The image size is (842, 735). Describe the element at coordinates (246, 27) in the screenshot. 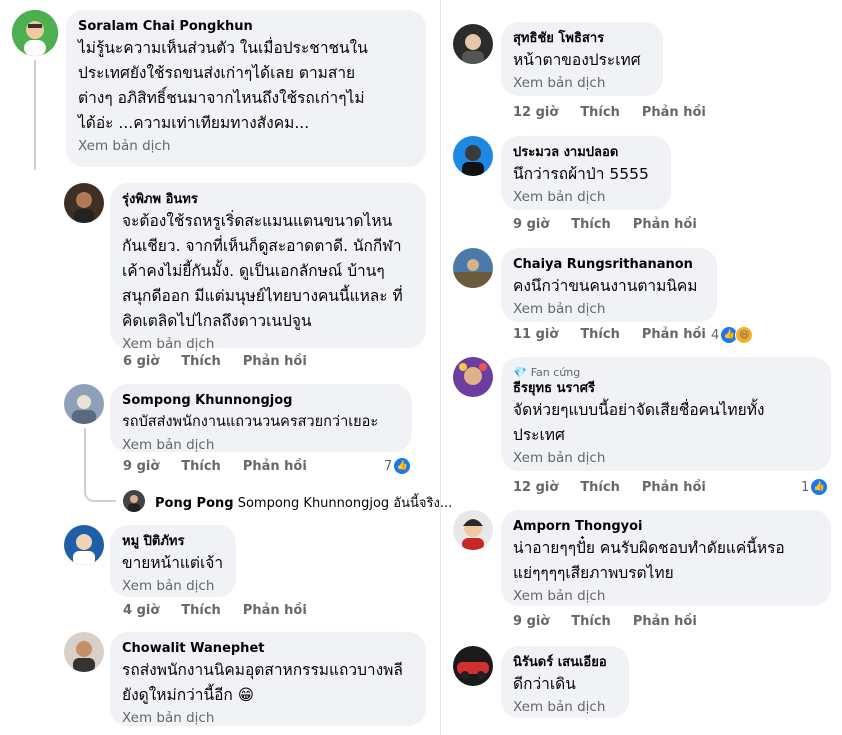

I see `comment-author: Soralam Chai Pongkhun` at that location.